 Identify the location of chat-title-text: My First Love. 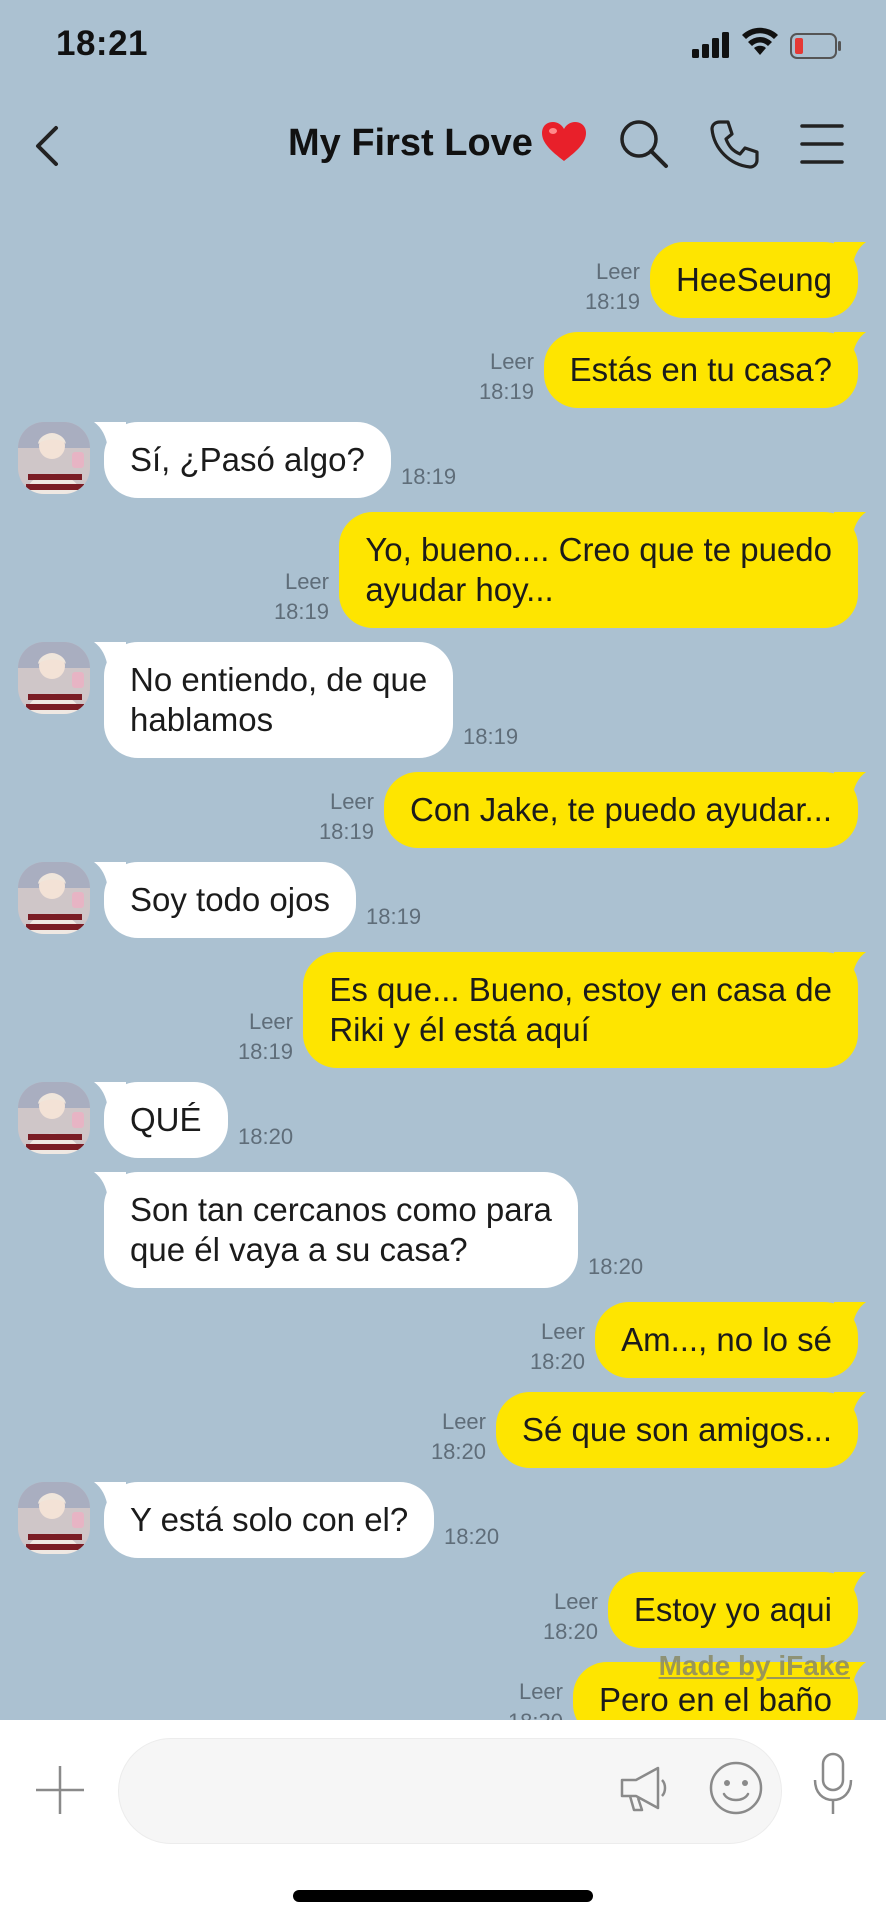
(410, 143).